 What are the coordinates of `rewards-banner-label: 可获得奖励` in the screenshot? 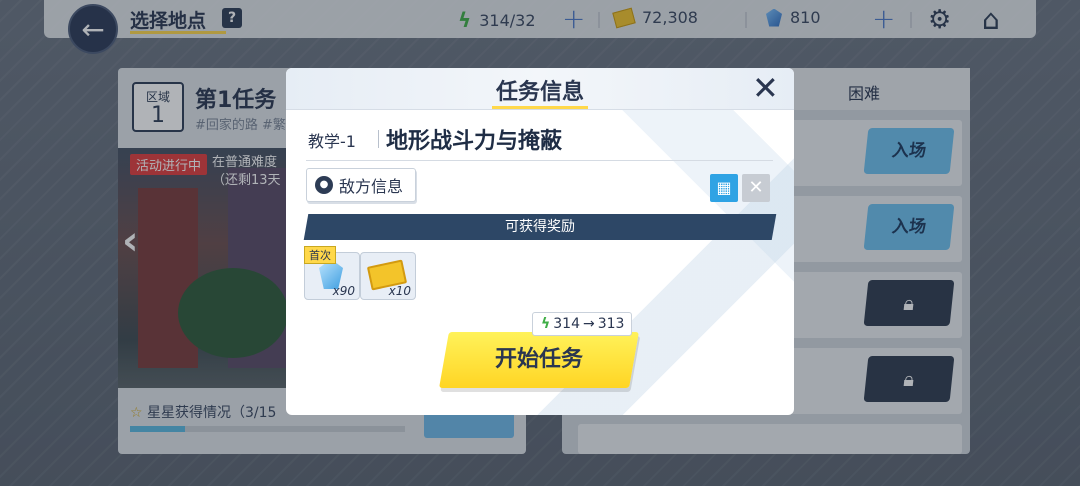 It's located at (540, 227).